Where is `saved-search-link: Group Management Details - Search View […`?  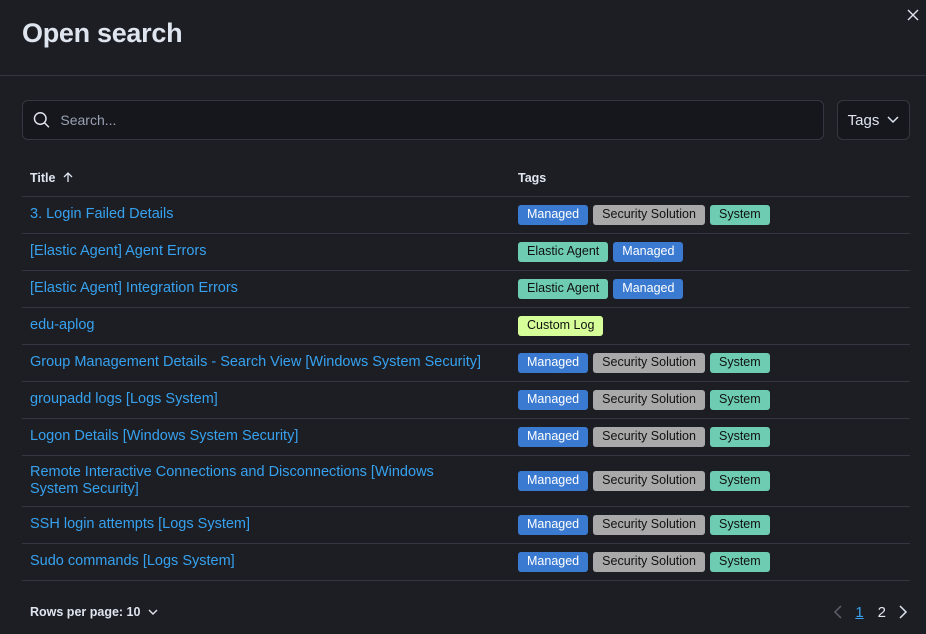
saved-search-link: Group Management Details - Search View [… is located at coordinates (255, 362).